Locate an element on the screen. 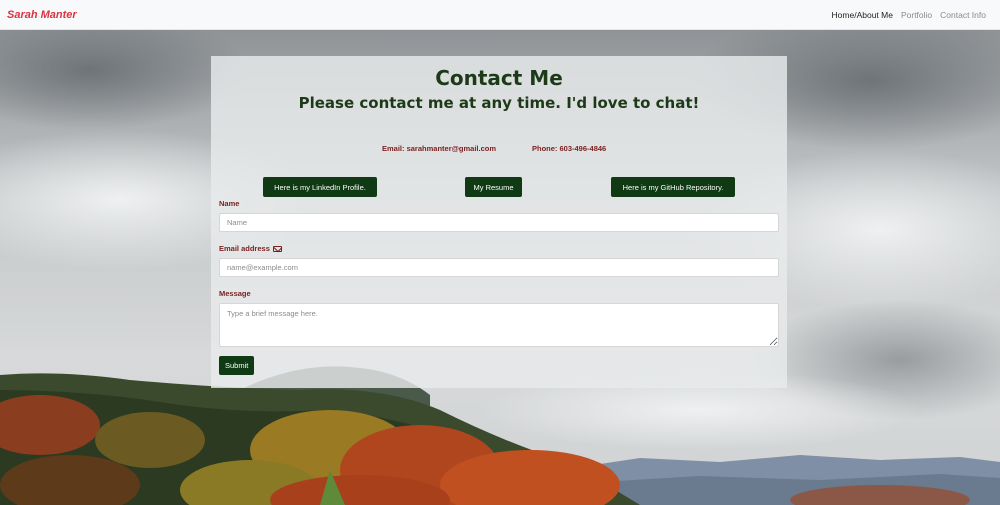  message-textarea is located at coordinates (499, 325).